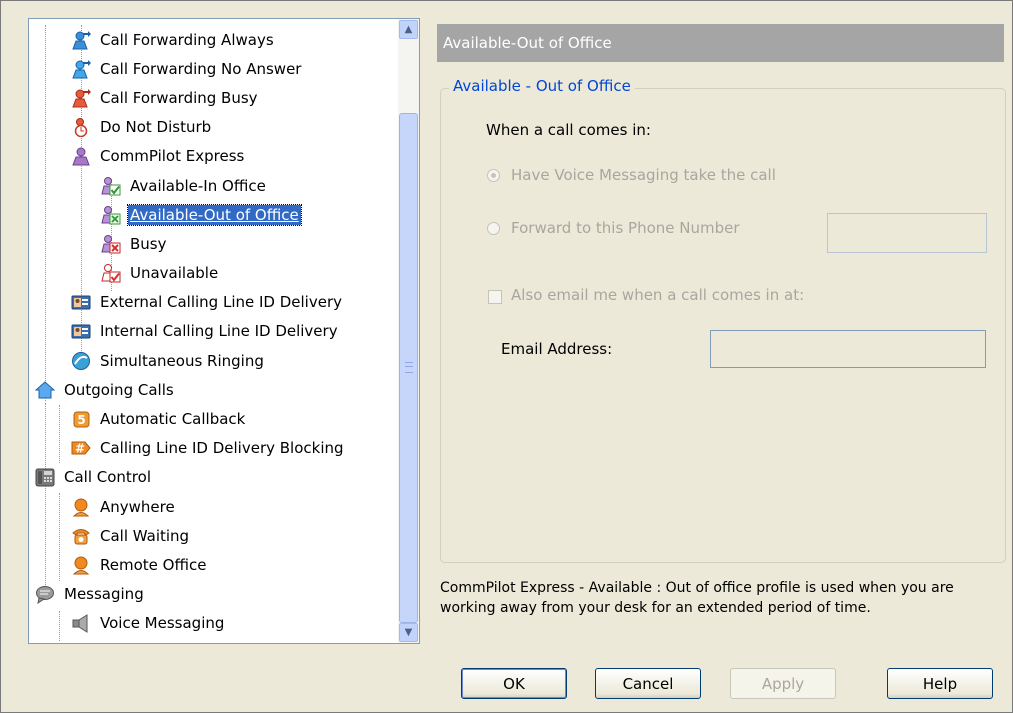  Describe the element at coordinates (111, 273) in the screenshot. I see `person-unavailable-icon` at that location.